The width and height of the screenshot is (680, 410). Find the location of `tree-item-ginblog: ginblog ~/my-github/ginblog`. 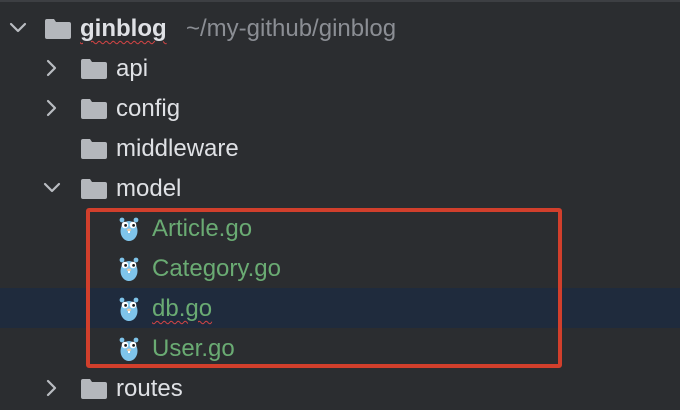

tree-item-ginblog: ginblog ~/my-github/ginblog is located at coordinates (340, 28).